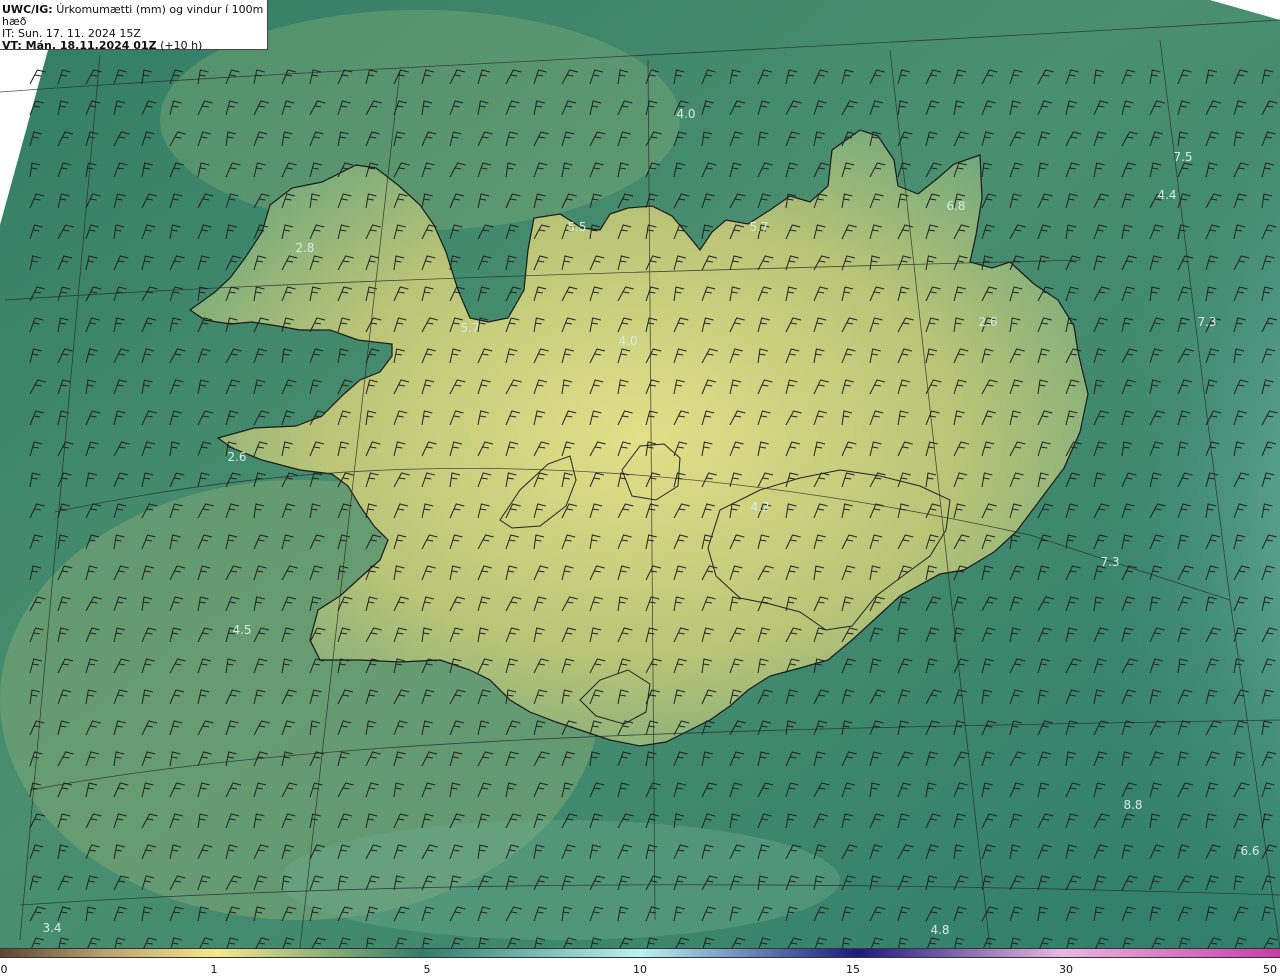 The width and height of the screenshot is (1280, 978). I want to click on colorbar-tick: 1, so click(214, 969).